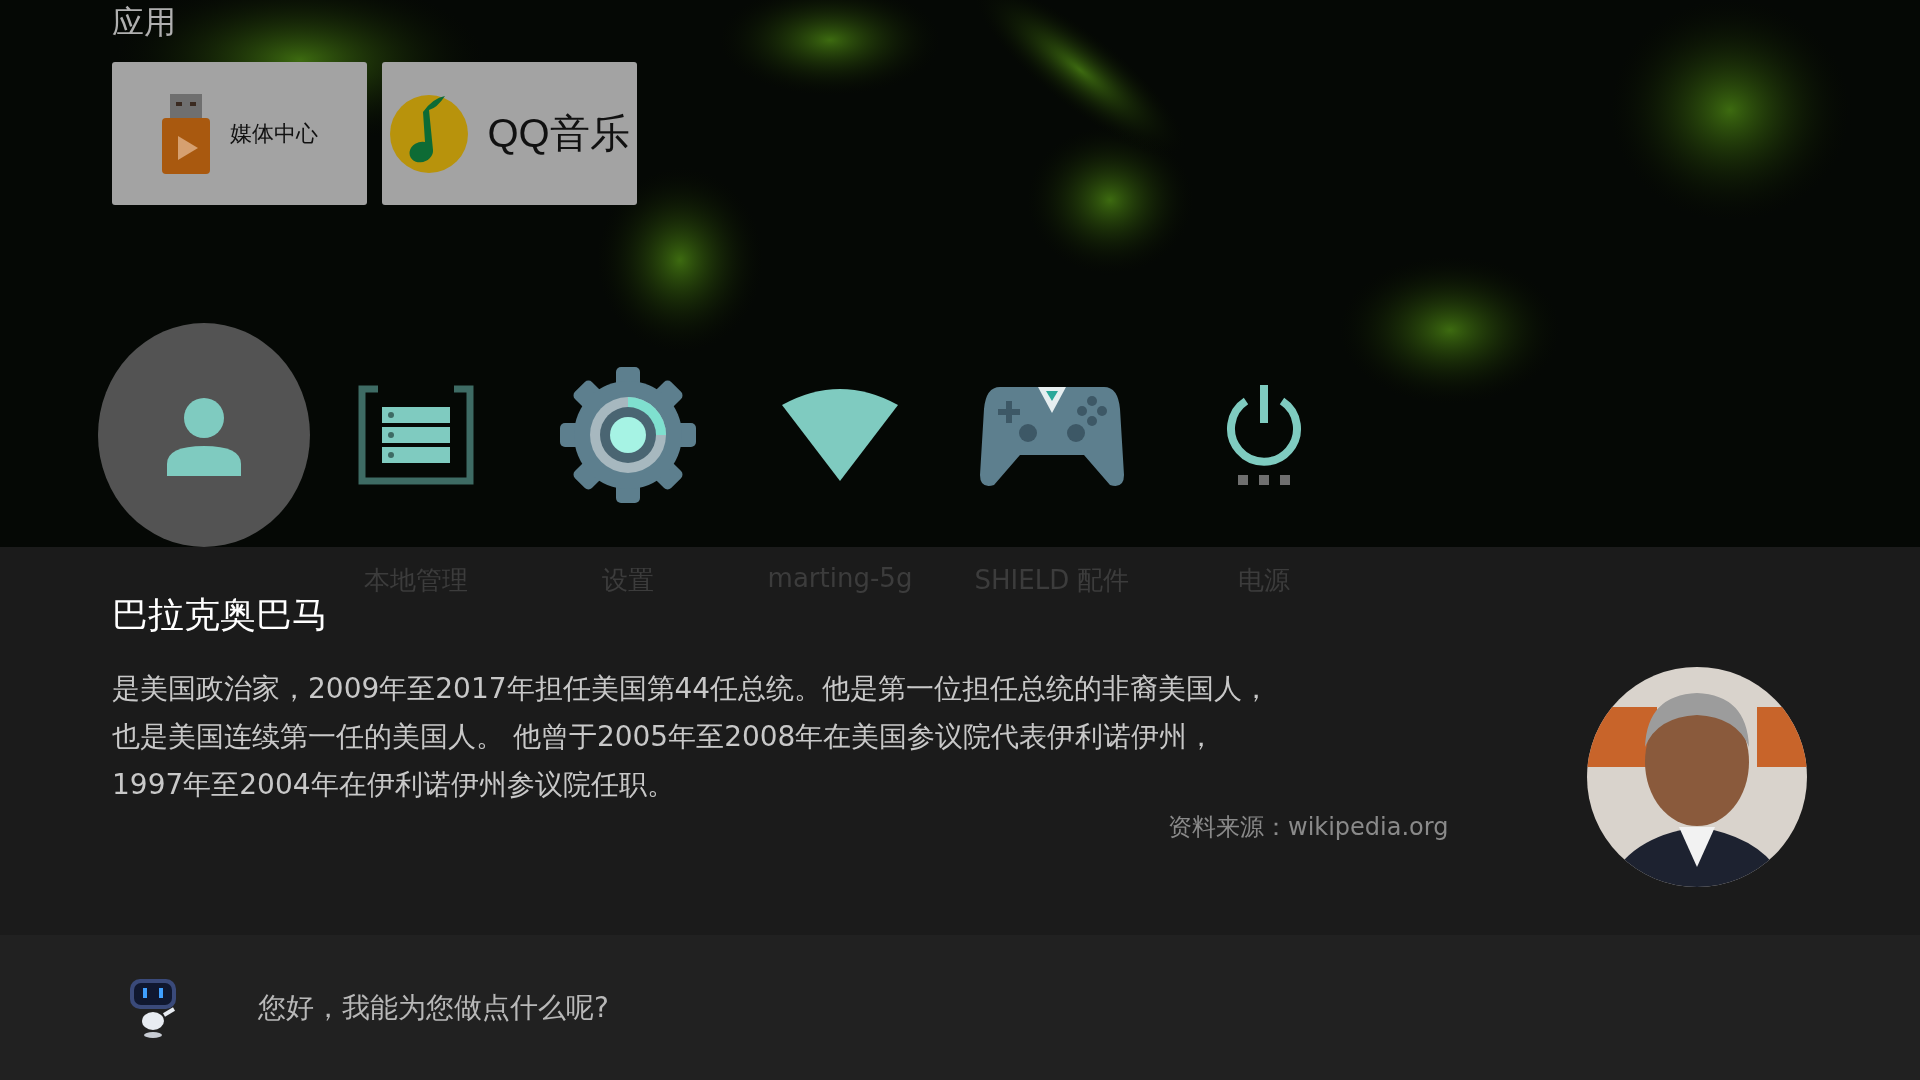 The height and width of the screenshot is (1080, 1920). Describe the element at coordinates (153, 1007) in the screenshot. I see `robot-icon` at that location.